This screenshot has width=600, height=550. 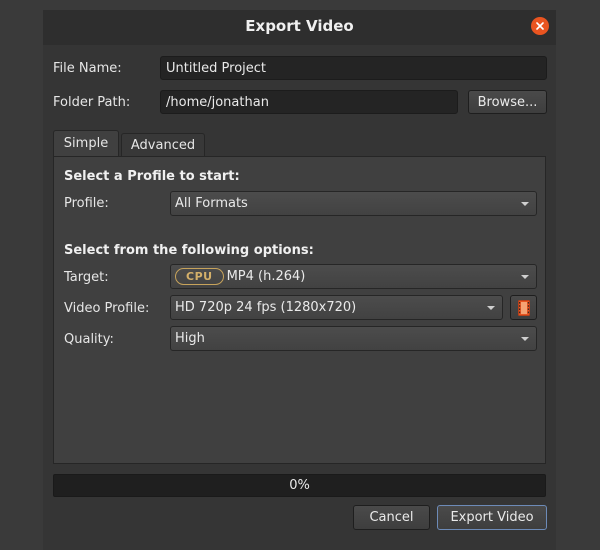 What do you see at coordinates (309, 102) in the screenshot?
I see `folder-path-input` at bounding box center [309, 102].